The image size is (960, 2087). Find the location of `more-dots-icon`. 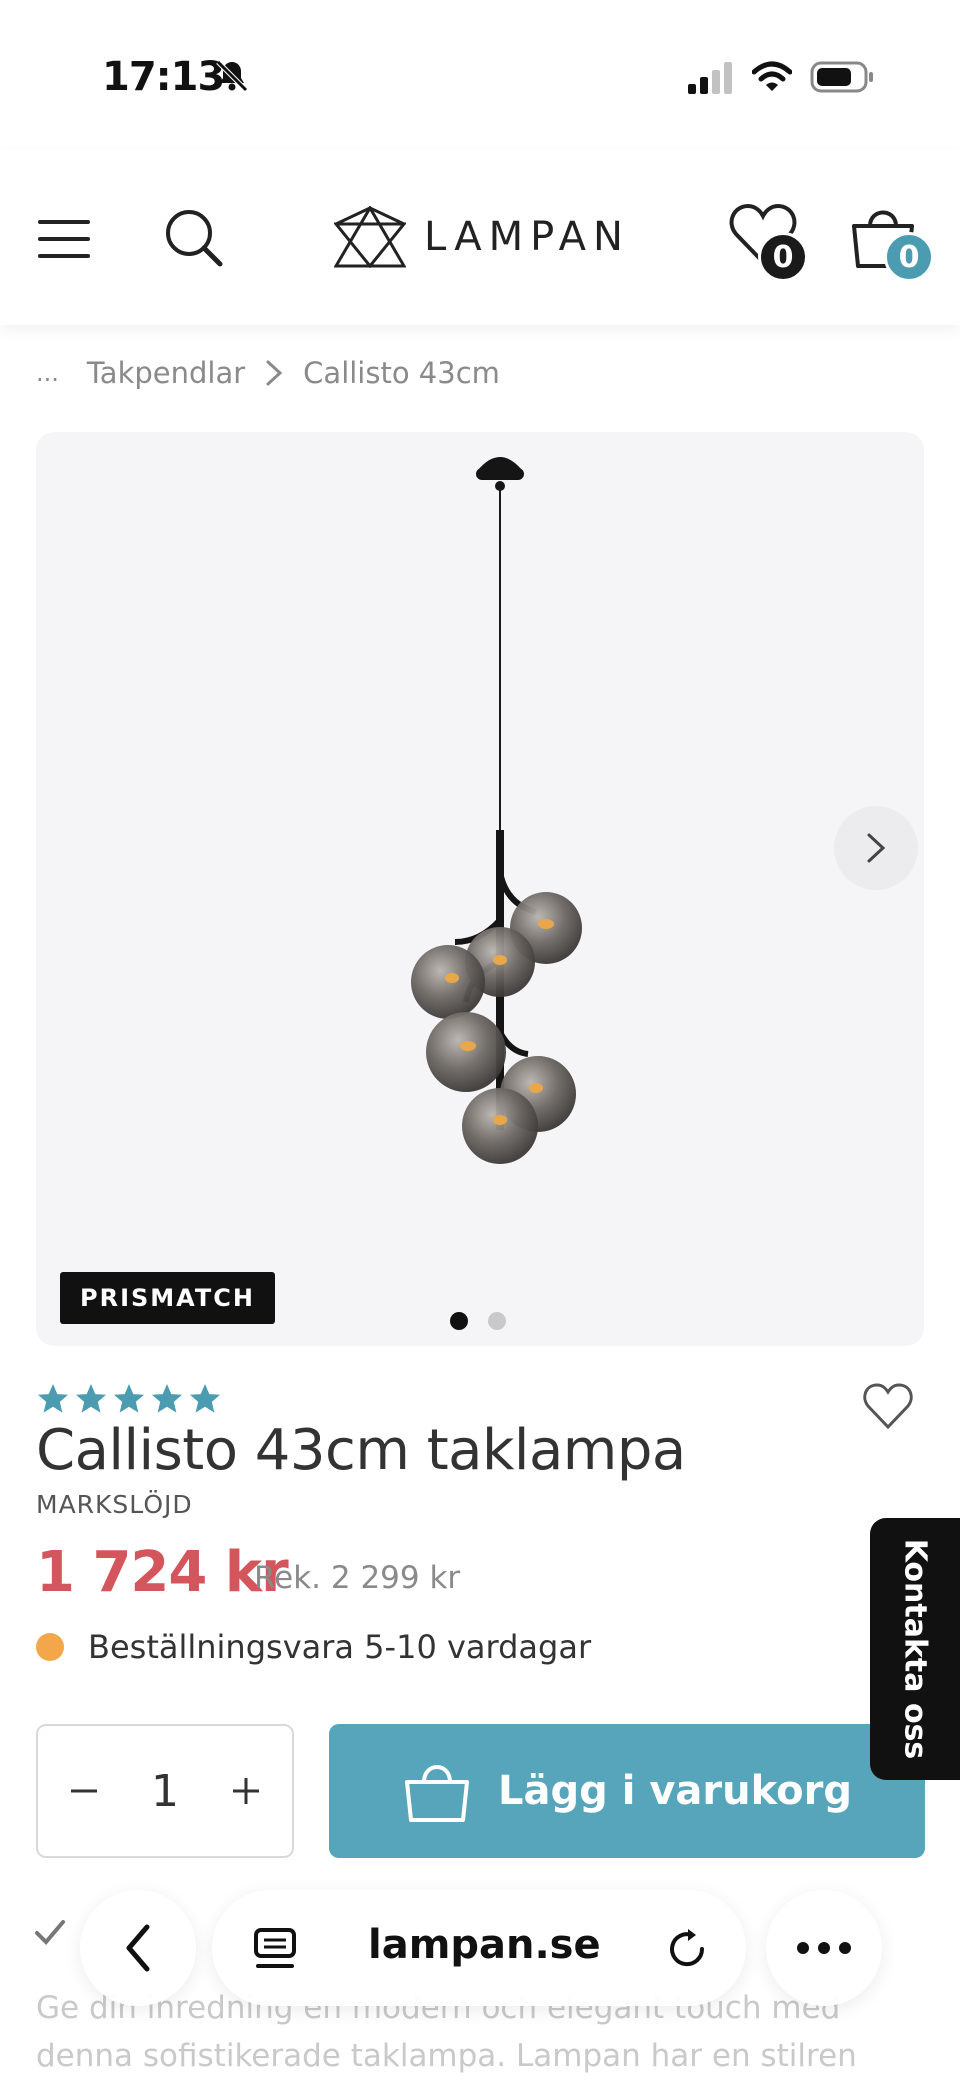

more-dots-icon is located at coordinates (824, 1948).